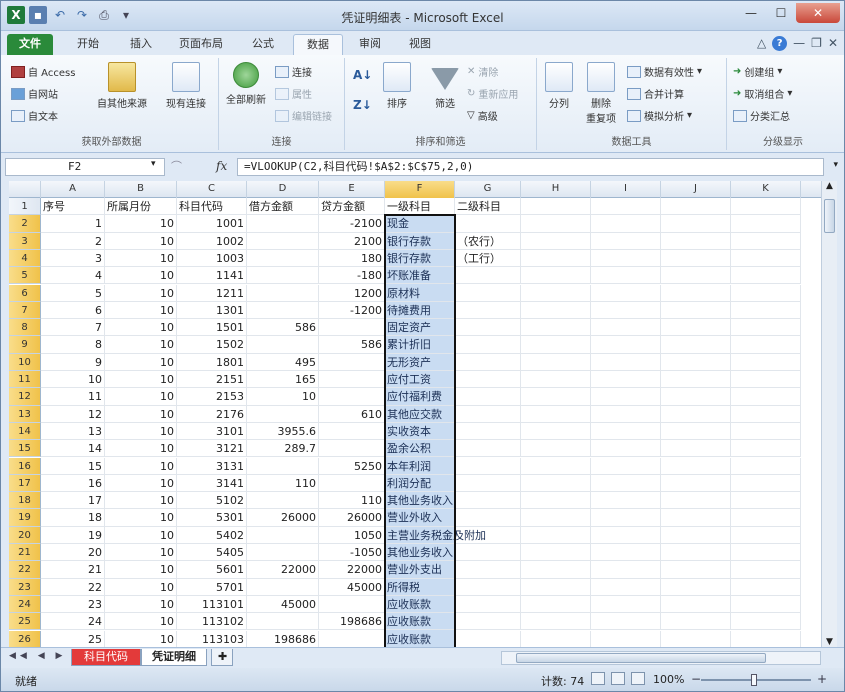 This screenshot has height=692, width=845. Describe the element at coordinates (362, 105) in the screenshot. I see `sort-desc-icon: Z↓` at that location.